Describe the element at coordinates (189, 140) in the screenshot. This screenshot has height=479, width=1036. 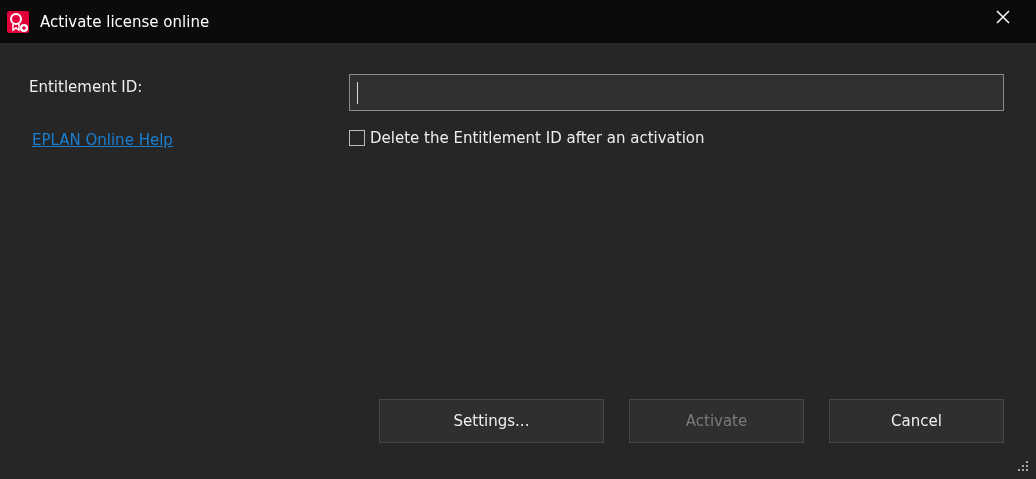
I see `help-link: EPLAN Online Help` at that location.